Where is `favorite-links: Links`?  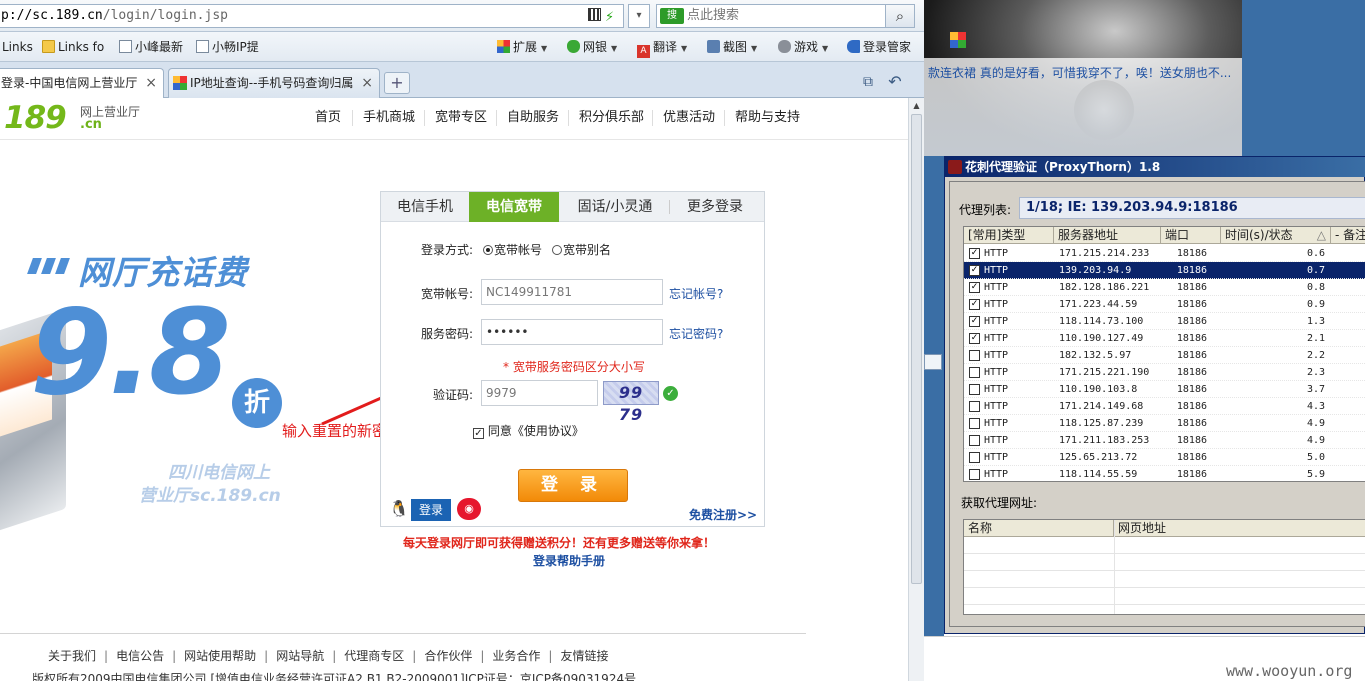 favorite-links: Links is located at coordinates (17, 47).